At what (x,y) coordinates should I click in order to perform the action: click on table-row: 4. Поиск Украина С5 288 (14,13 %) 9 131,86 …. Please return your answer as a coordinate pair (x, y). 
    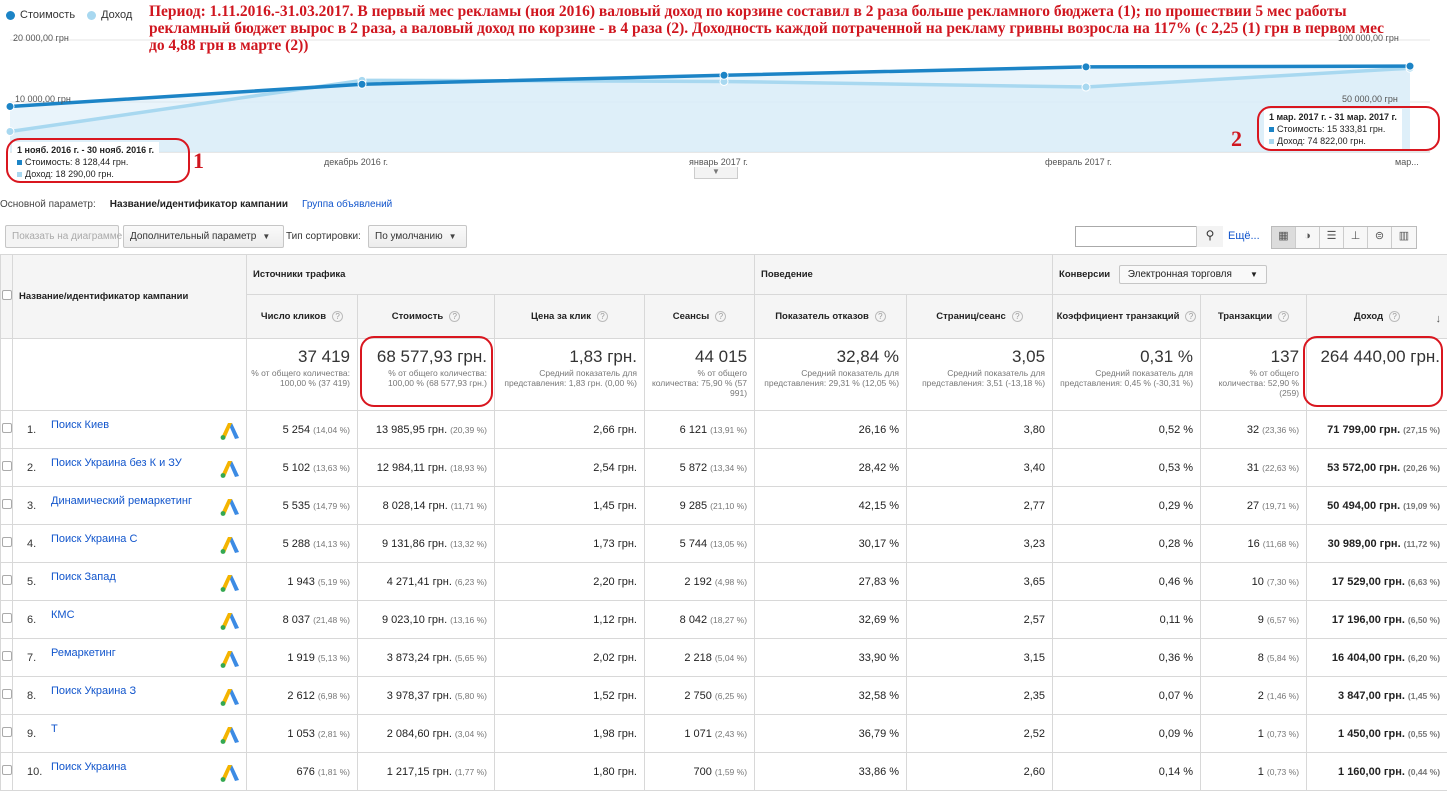
    Looking at the image, I should click on (723, 543).